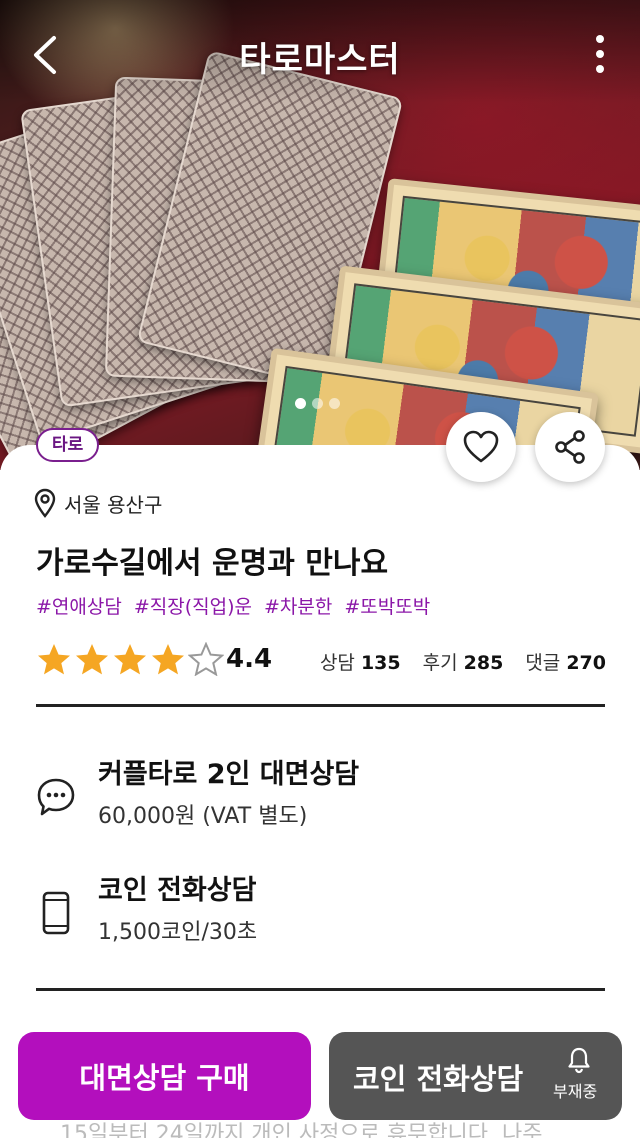 This screenshot has width=640, height=1138. What do you see at coordinates (249, 659) in the screenshot?
I see `rating-value: 4.4` at bounding box center [249, 659].